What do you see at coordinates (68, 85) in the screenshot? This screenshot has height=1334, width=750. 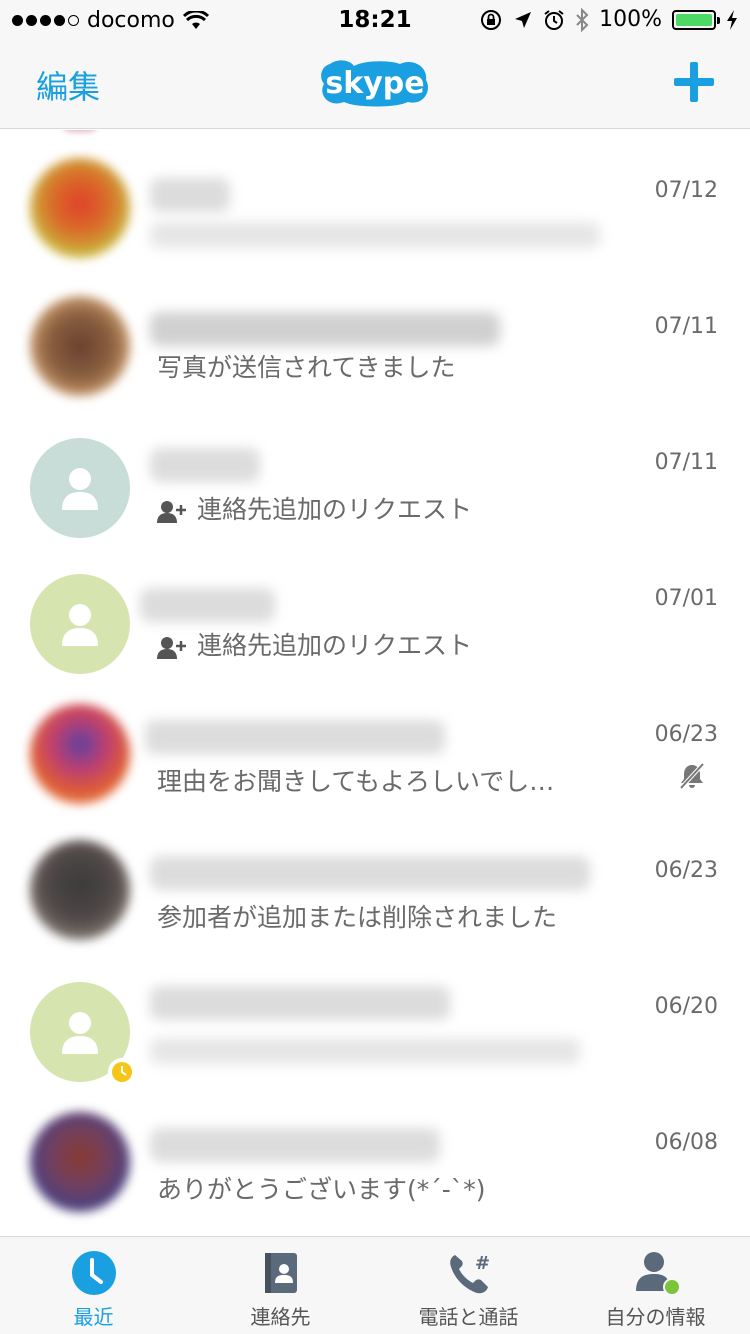 I see `edit-button: 編集` at bounding box center [68, 85].